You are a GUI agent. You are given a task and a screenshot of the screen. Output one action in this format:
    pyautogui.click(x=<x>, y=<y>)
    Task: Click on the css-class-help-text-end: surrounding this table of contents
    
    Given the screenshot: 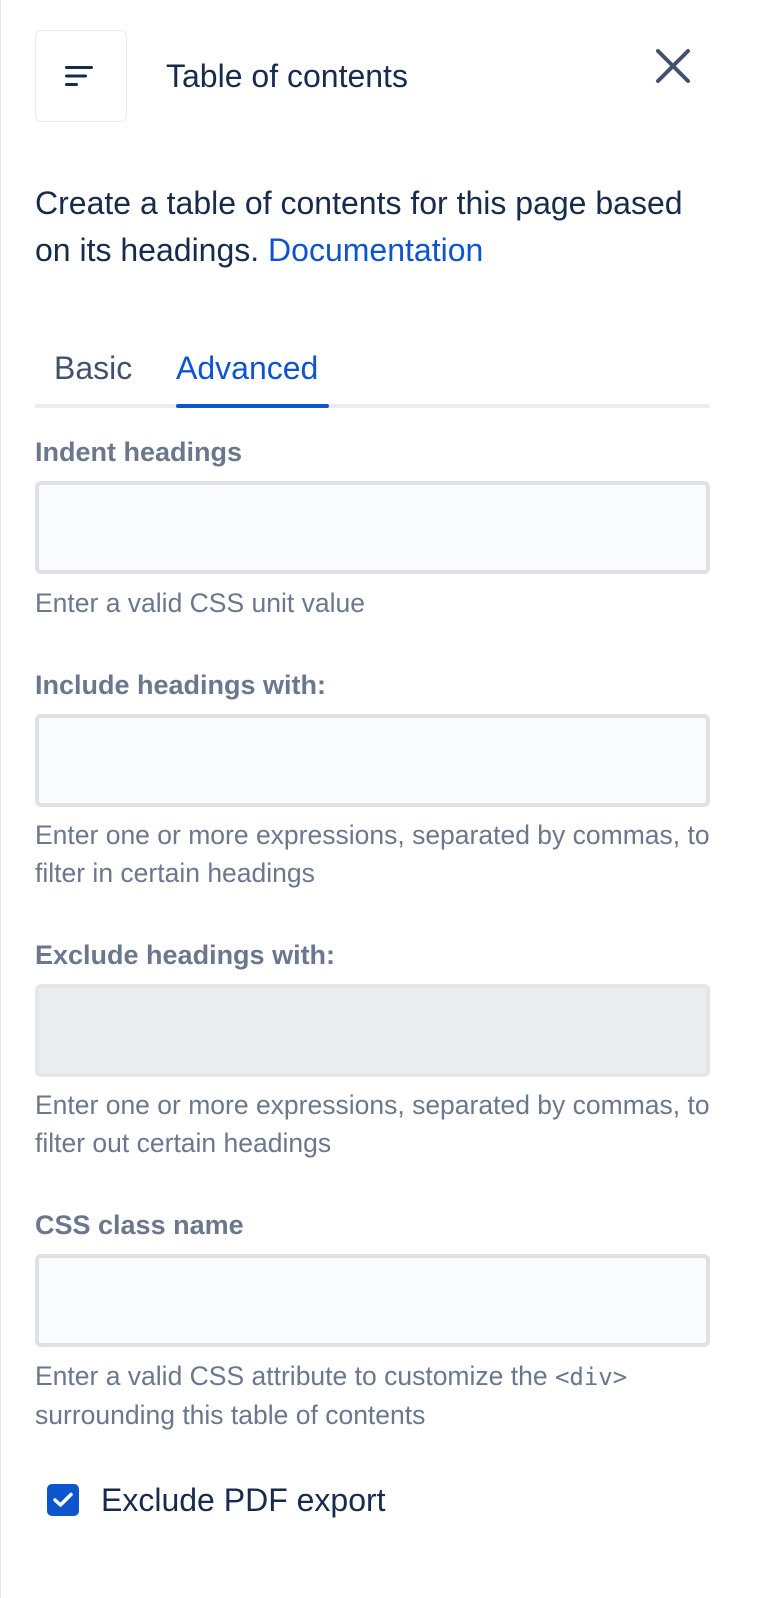 What is the action you would take?
    pyautogui.click(x=230, y=1415)
    